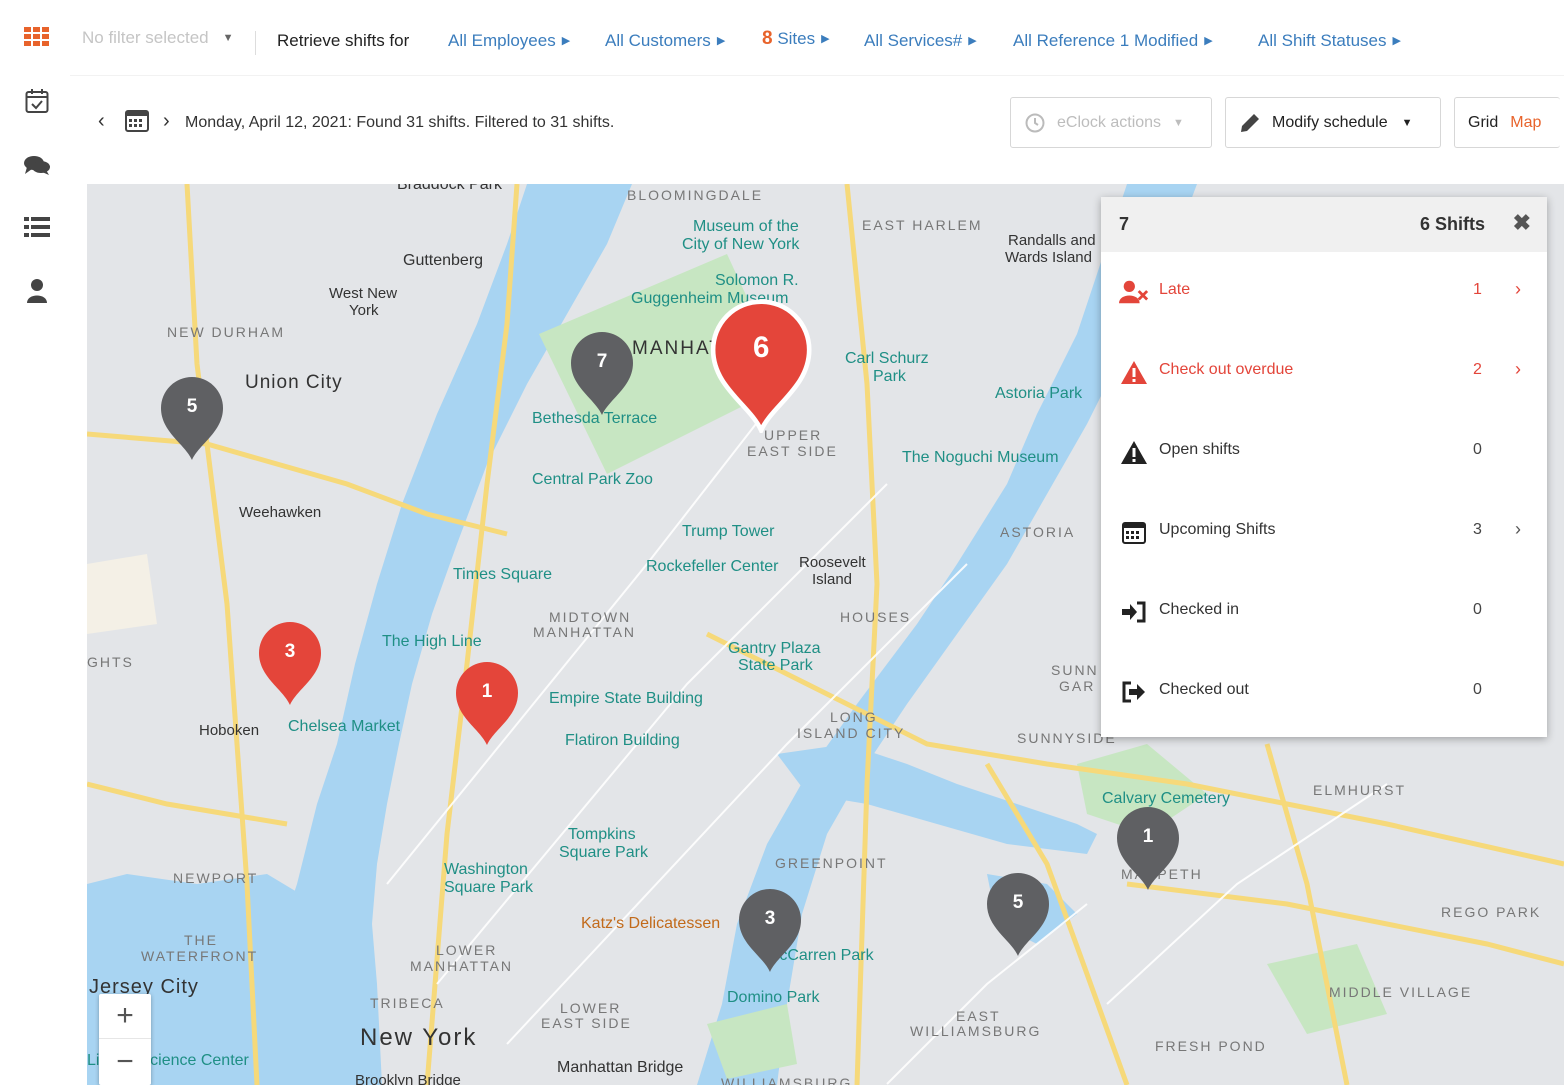 The height and width of the screenshot is (1085, 1564). What do you see at coordinates (1477, 369) in the screenshot?
I see `status-value: 2` at bounding box center [1477, 369].